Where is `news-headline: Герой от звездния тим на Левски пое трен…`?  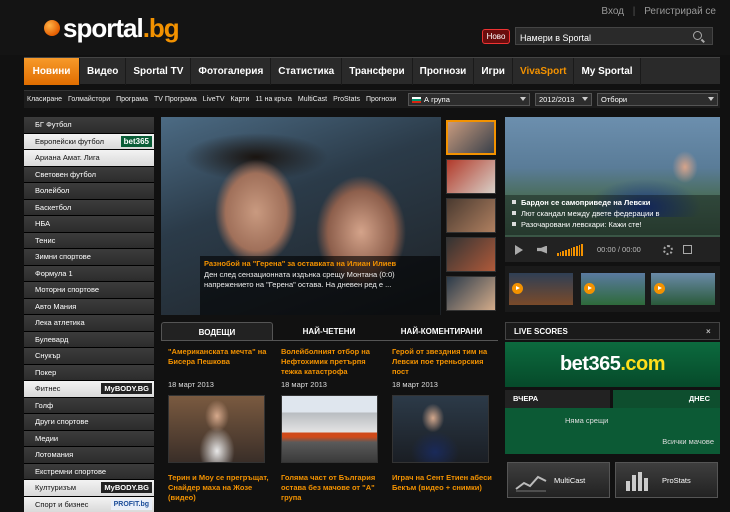
news-headline: Герой от звездния тим на Левски пое трен… is located at coordinates (444, 362).